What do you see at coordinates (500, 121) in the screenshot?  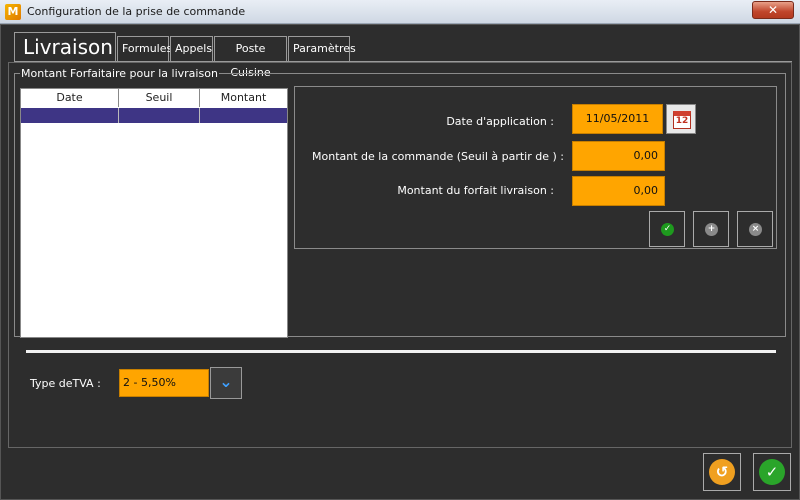 I see `date-label: Date d'application :` at bounding box center [500, 121].